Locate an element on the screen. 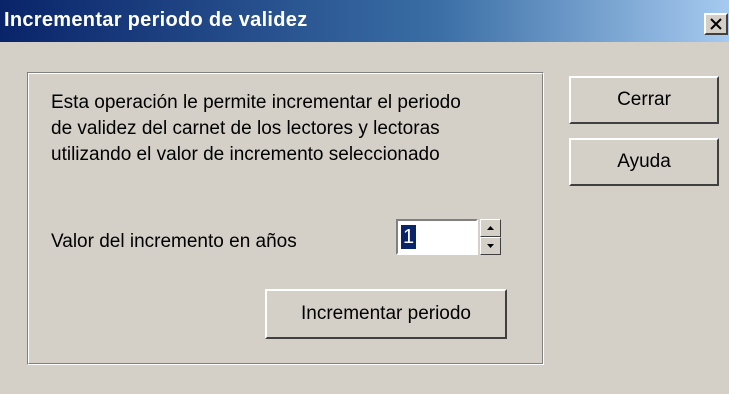  ayuda-button: Ayuda is located at coordinates (644, 162).